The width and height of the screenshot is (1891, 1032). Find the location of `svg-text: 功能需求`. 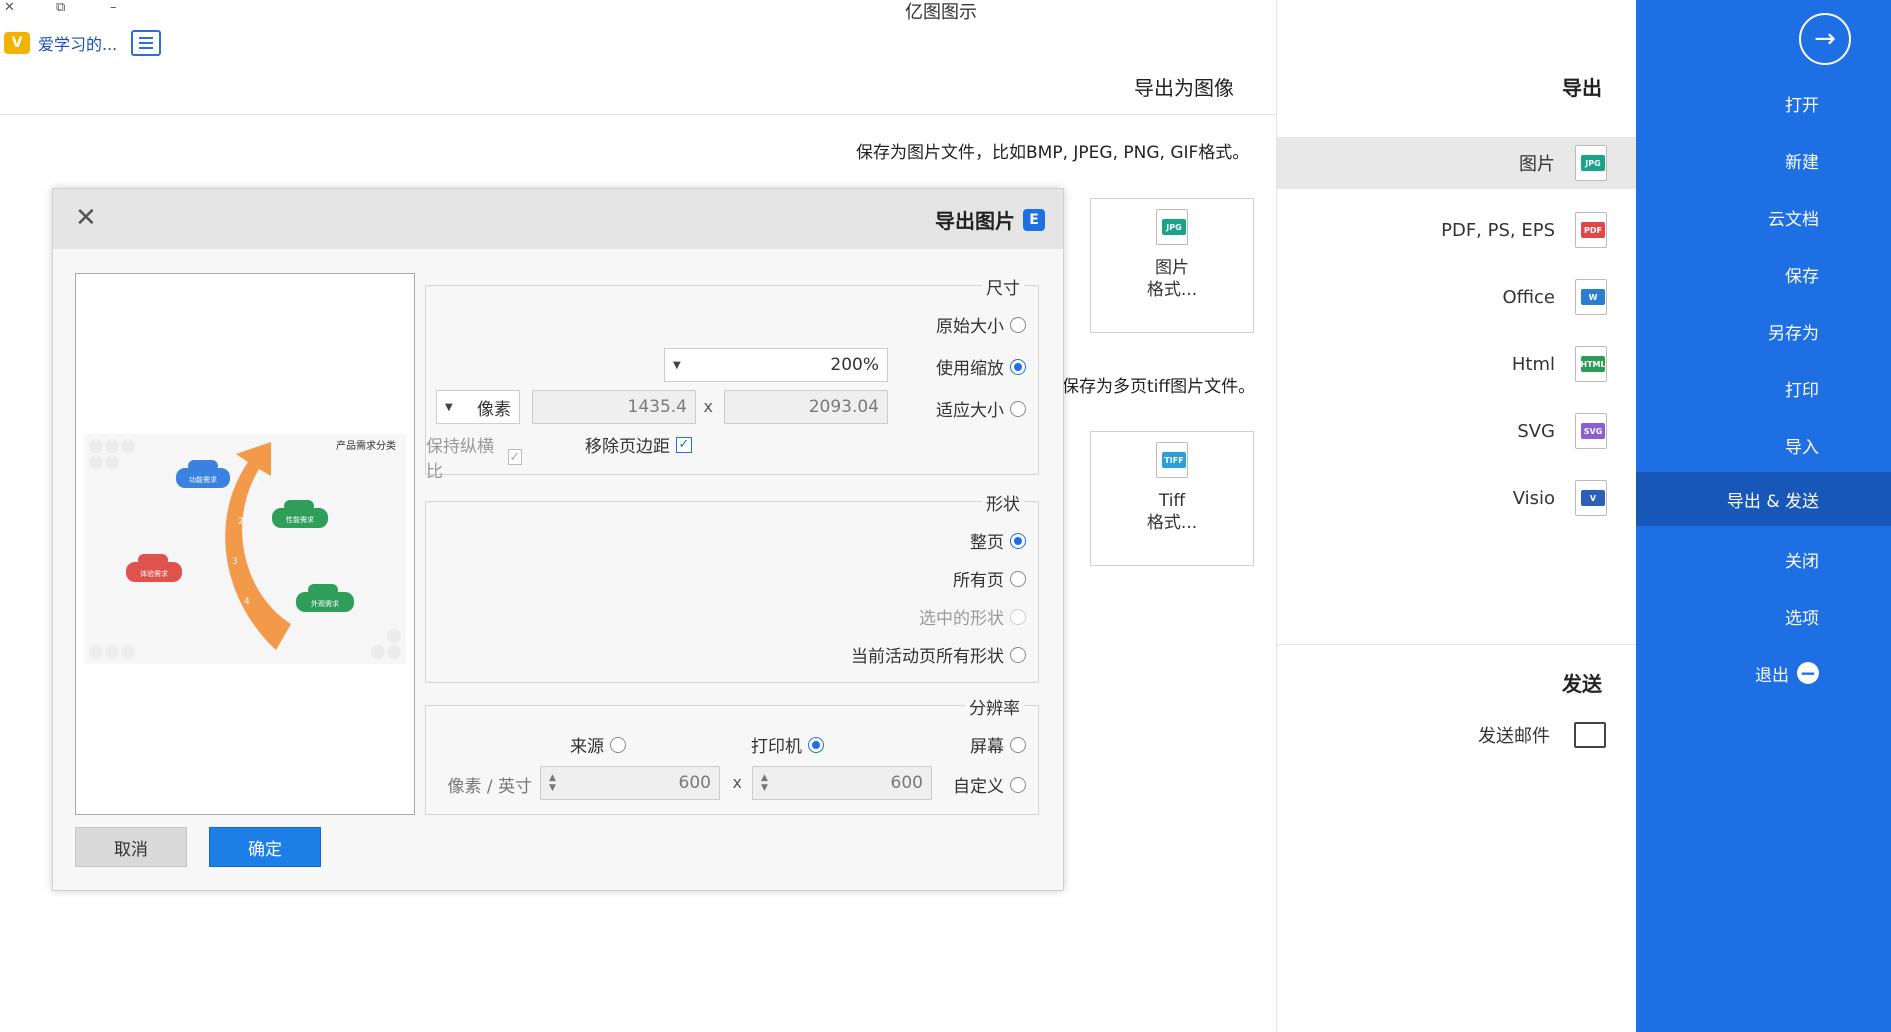

svg-text: 功能需求 is located at coordinates (203, 479).